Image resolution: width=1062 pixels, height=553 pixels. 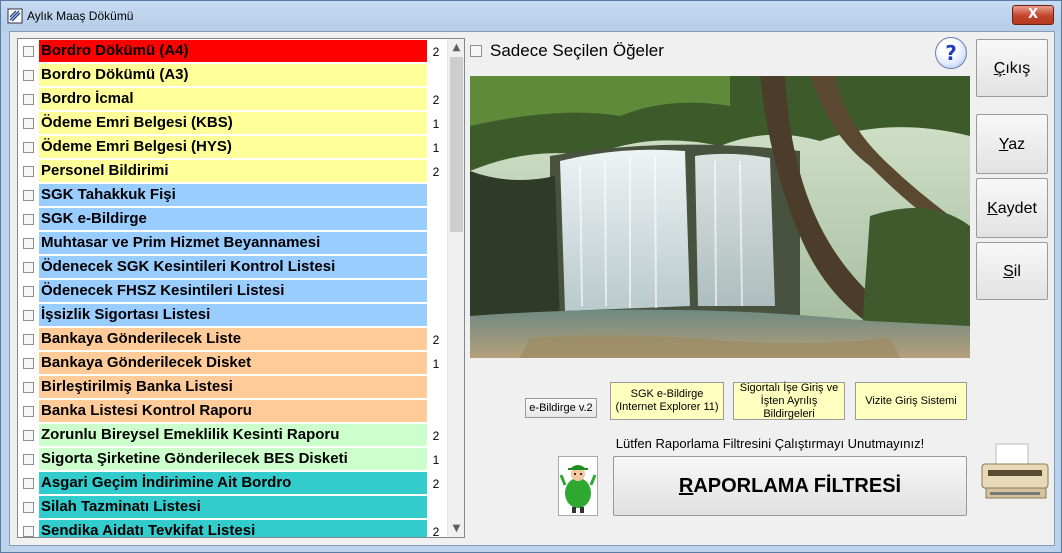 I want to click on list-item-label: Ödenecek FHSZ Kesintileri Listesi, so click(x=233, y=291).